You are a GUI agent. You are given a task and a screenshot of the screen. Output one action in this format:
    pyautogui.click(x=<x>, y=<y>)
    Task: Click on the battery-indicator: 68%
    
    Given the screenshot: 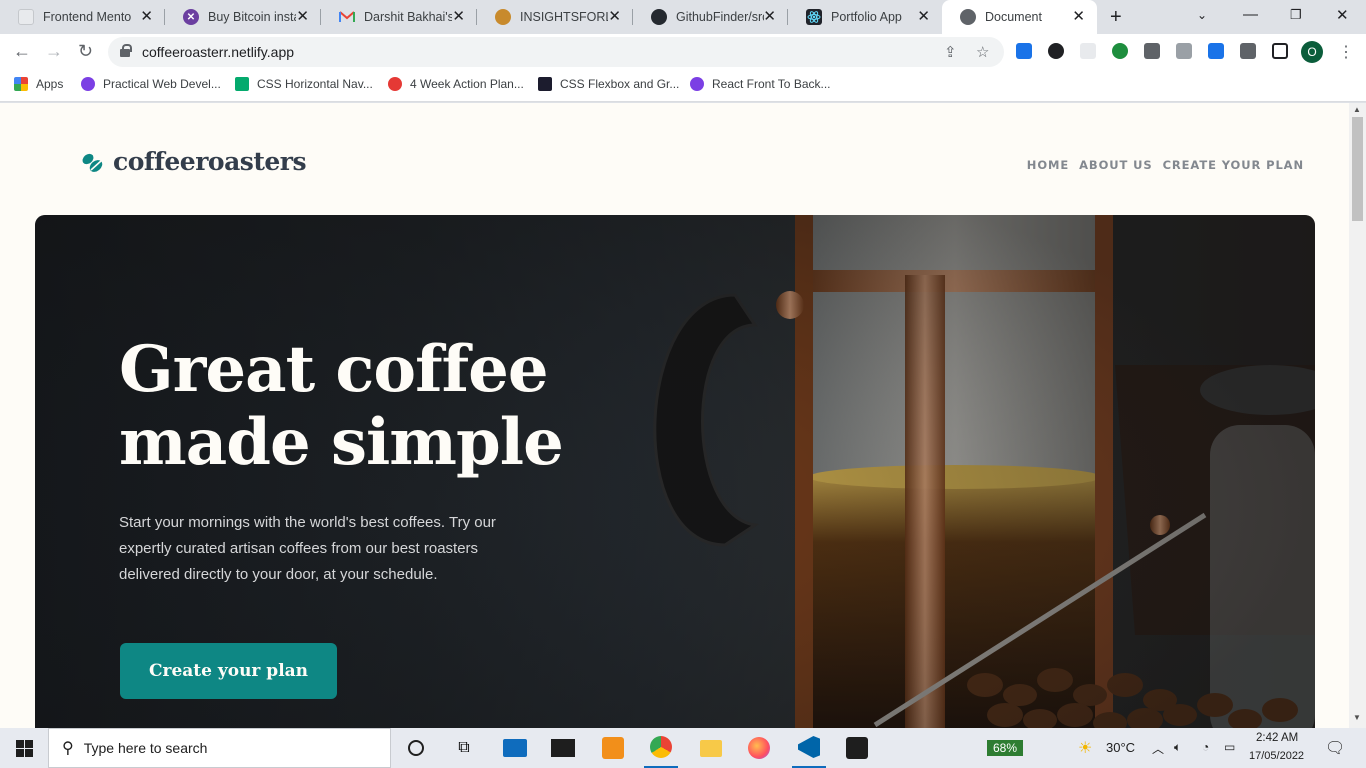 What is the action you would take?
    pyautogui.click(x=1005, y=748)
    